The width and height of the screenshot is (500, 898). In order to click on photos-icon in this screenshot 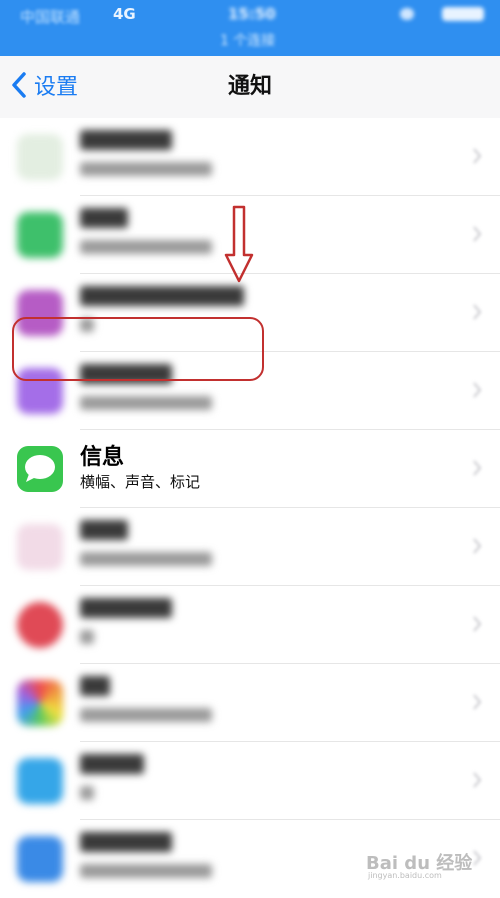, I will do `click(40, 703)`.